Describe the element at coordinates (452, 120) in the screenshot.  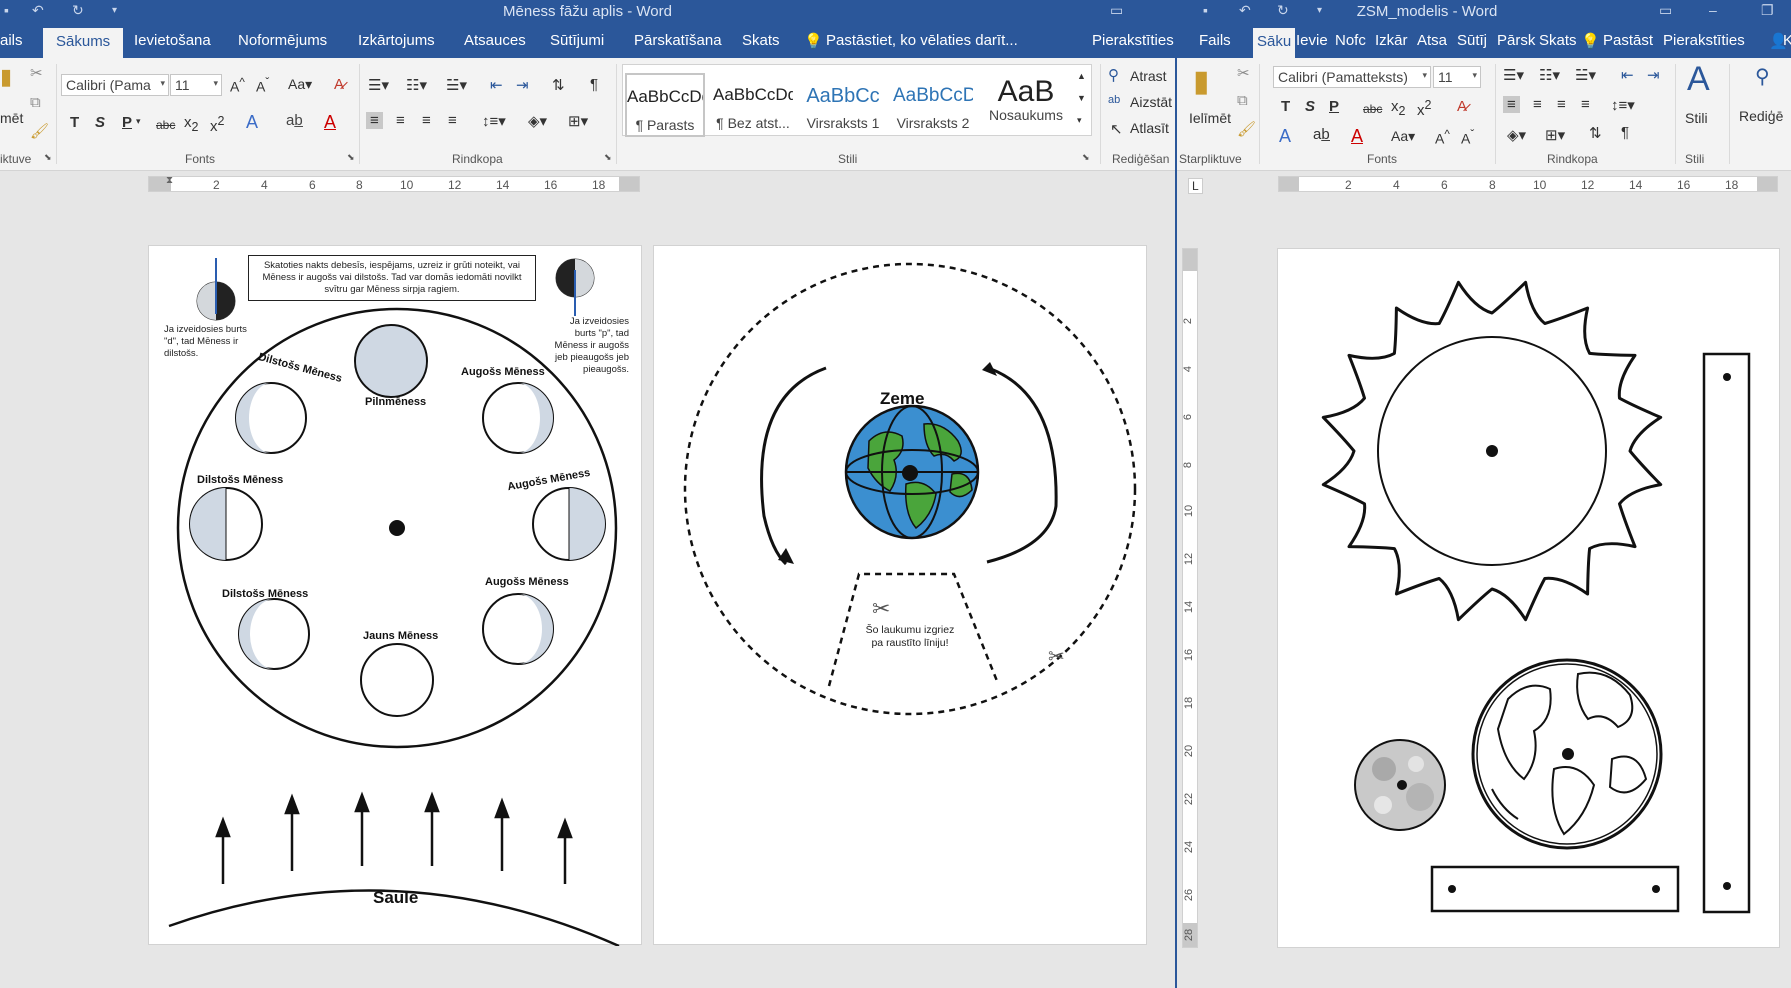
I see `justify-button: ≡` at that location.